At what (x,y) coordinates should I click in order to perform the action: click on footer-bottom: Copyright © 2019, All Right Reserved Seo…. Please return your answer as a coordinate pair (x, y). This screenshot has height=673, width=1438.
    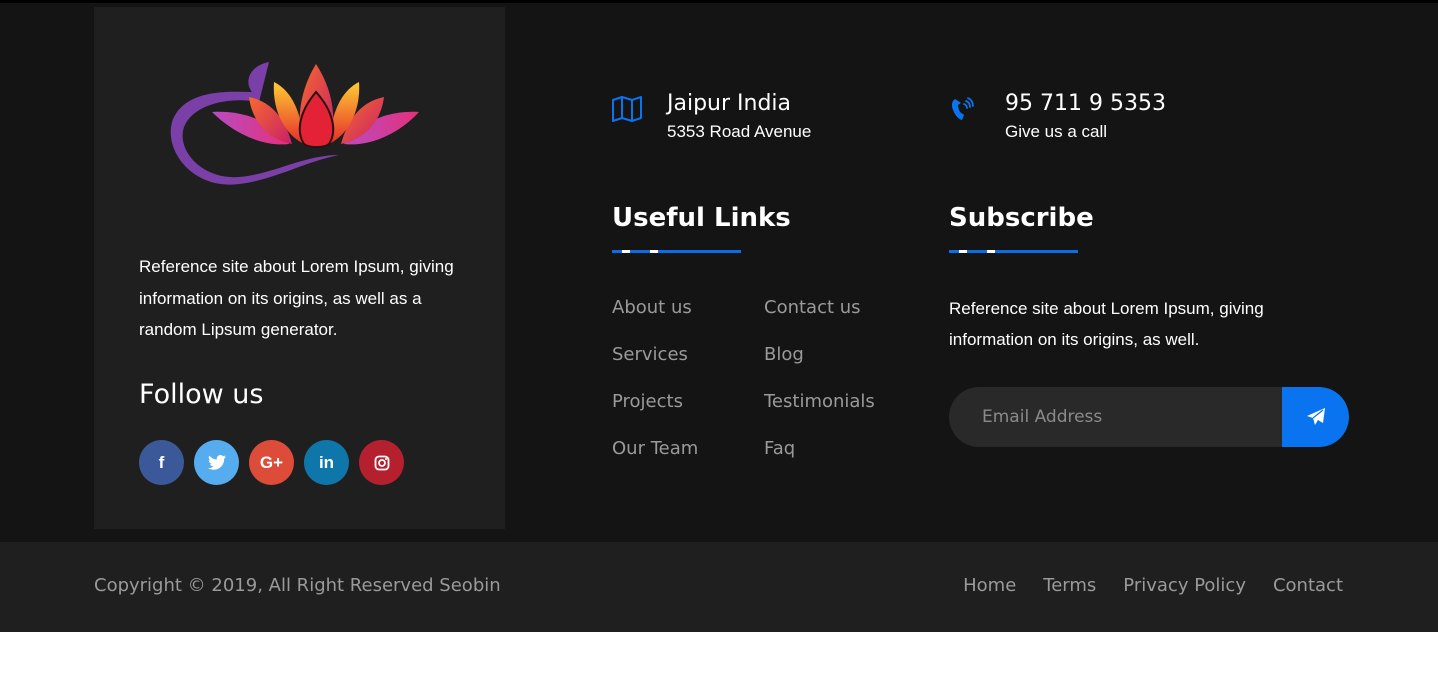
    Looking at the image, I should click on (719, 587).